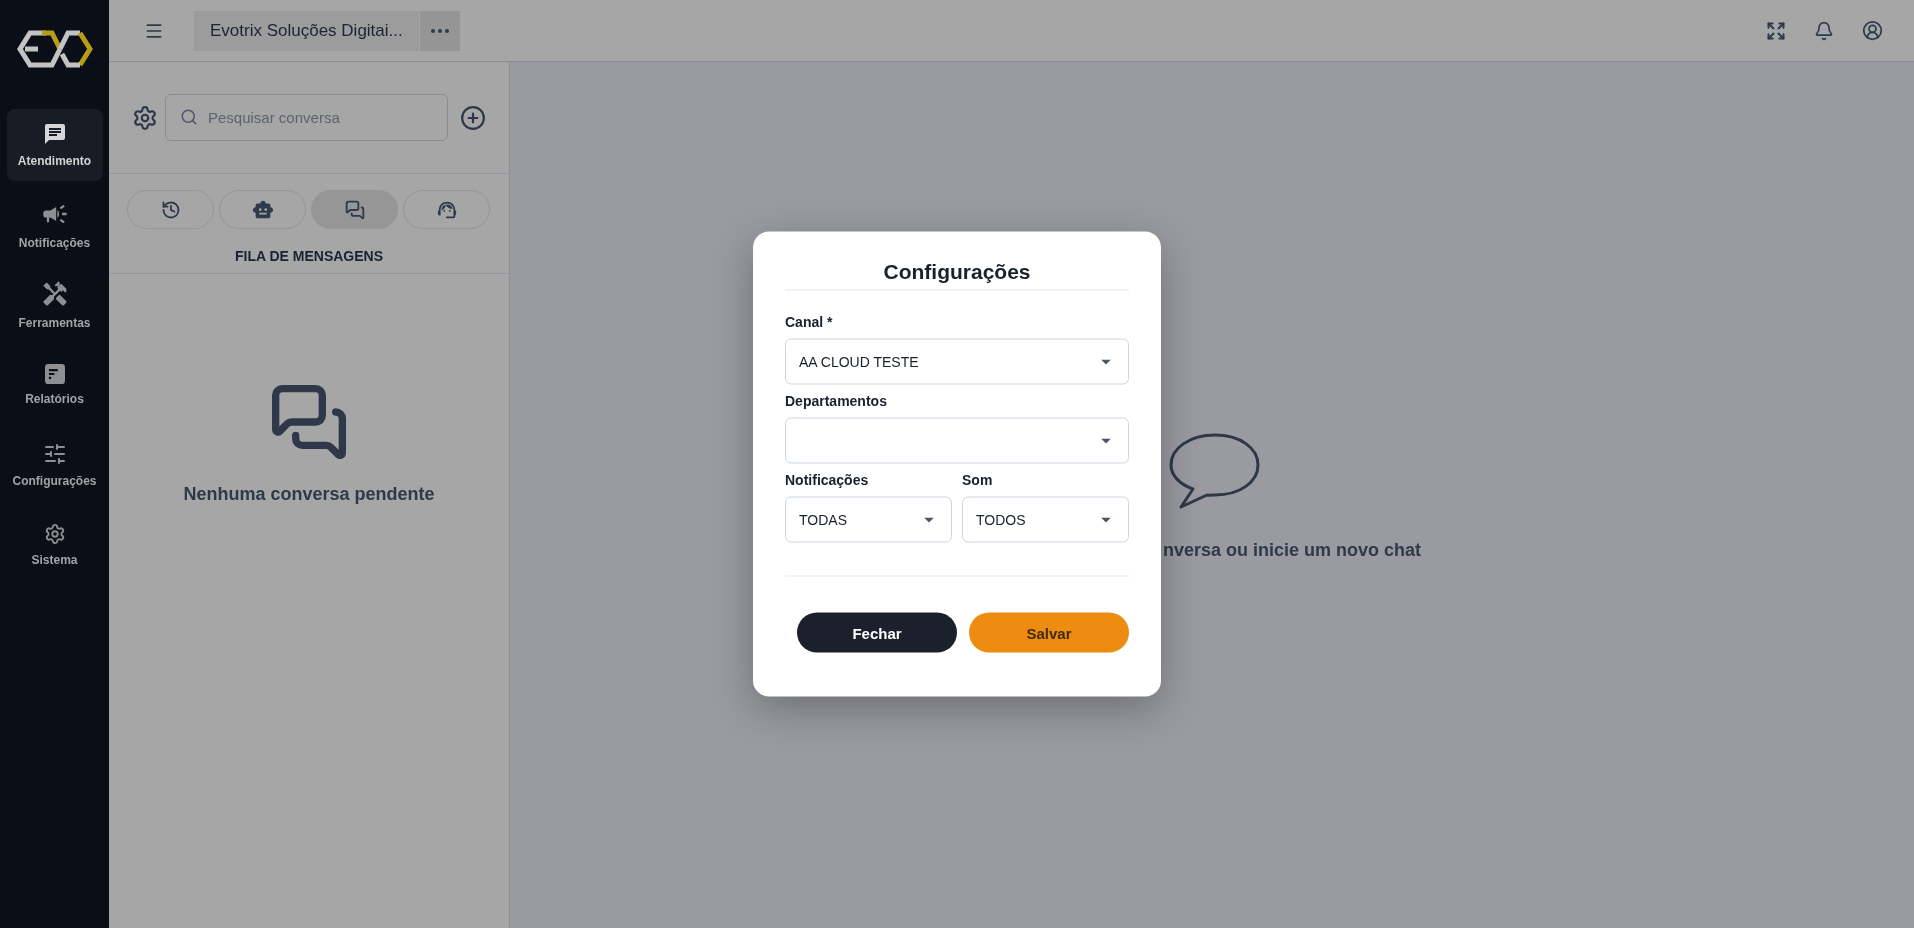  What do you see at coordinates (54, 534) in the screenshot?
I see `gear-icon` at bounding box center [54, 534].